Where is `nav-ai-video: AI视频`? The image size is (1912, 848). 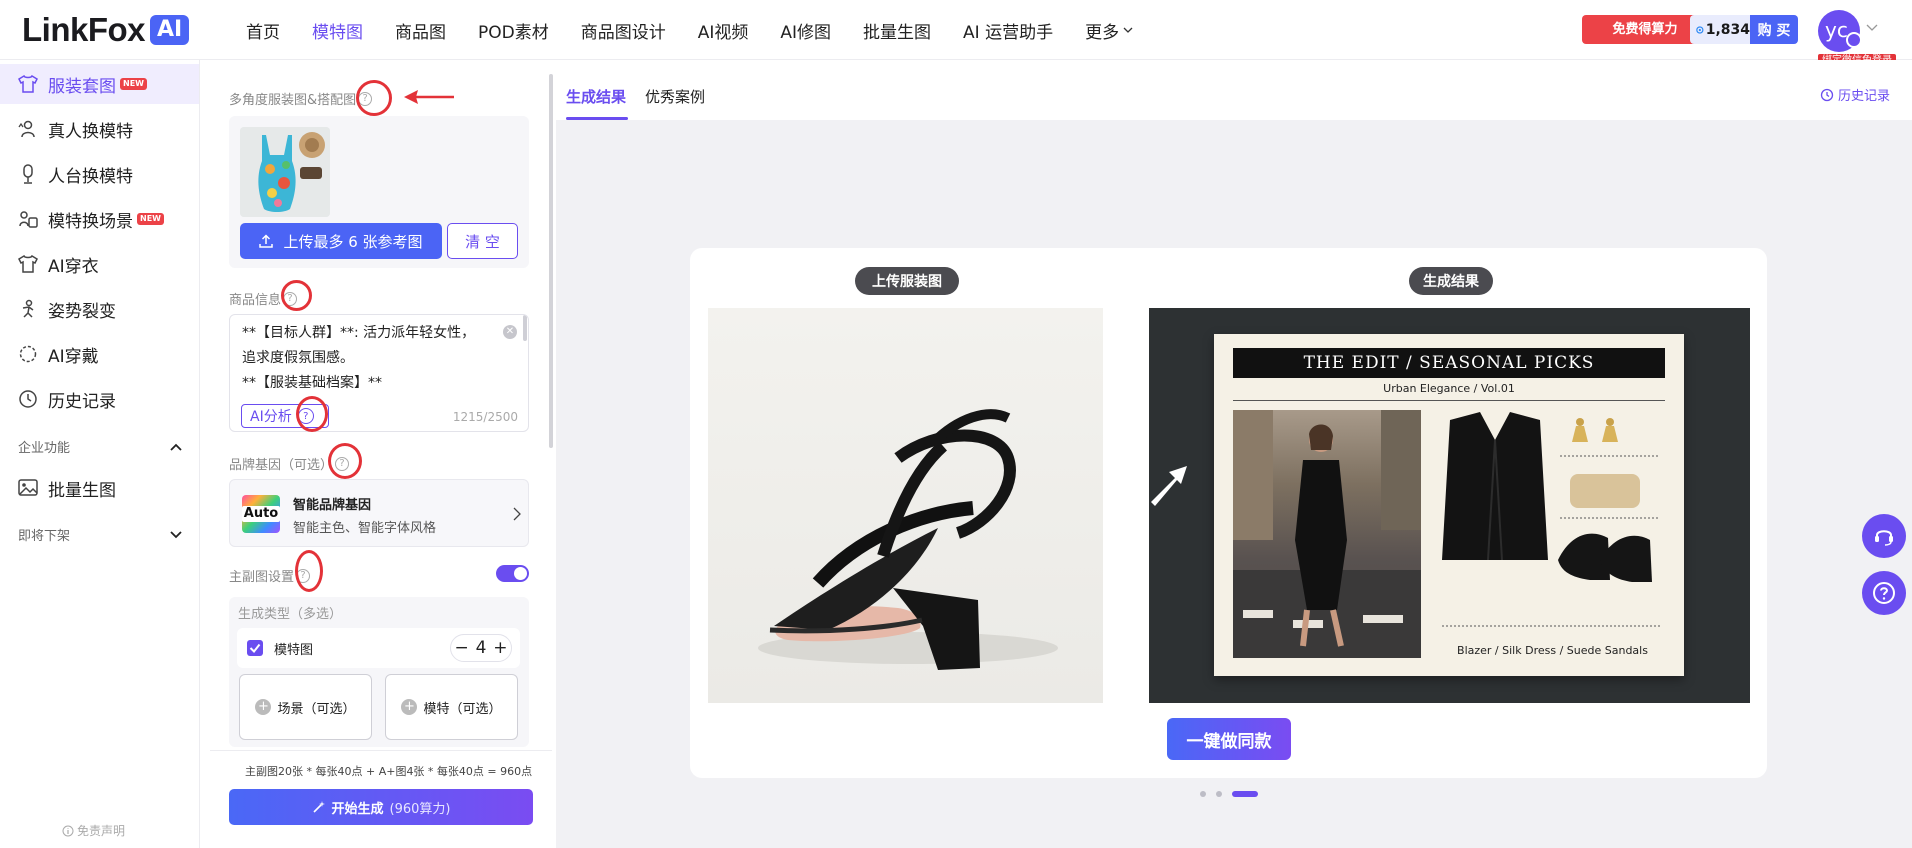 nav-ai-video: AI视频 is located at coordinates (723, 30).